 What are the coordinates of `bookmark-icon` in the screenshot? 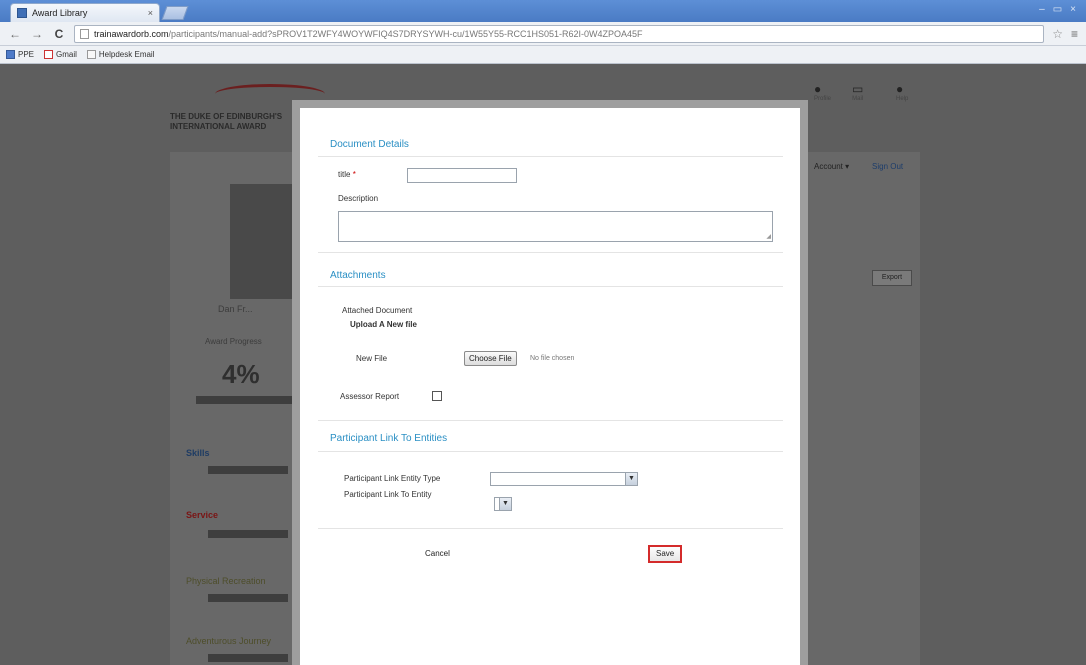 It's located at (10, 54).